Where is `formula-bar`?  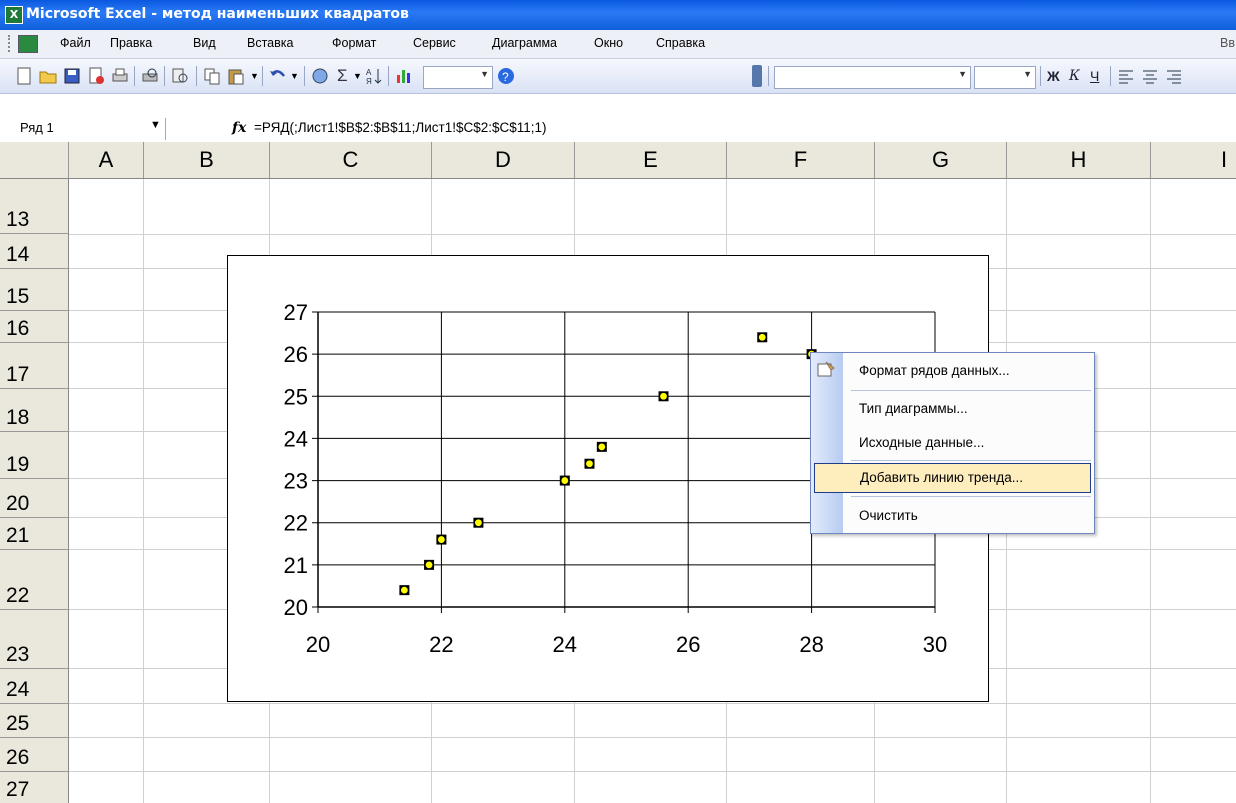 formula-bar is located at coordinates (618, 130).